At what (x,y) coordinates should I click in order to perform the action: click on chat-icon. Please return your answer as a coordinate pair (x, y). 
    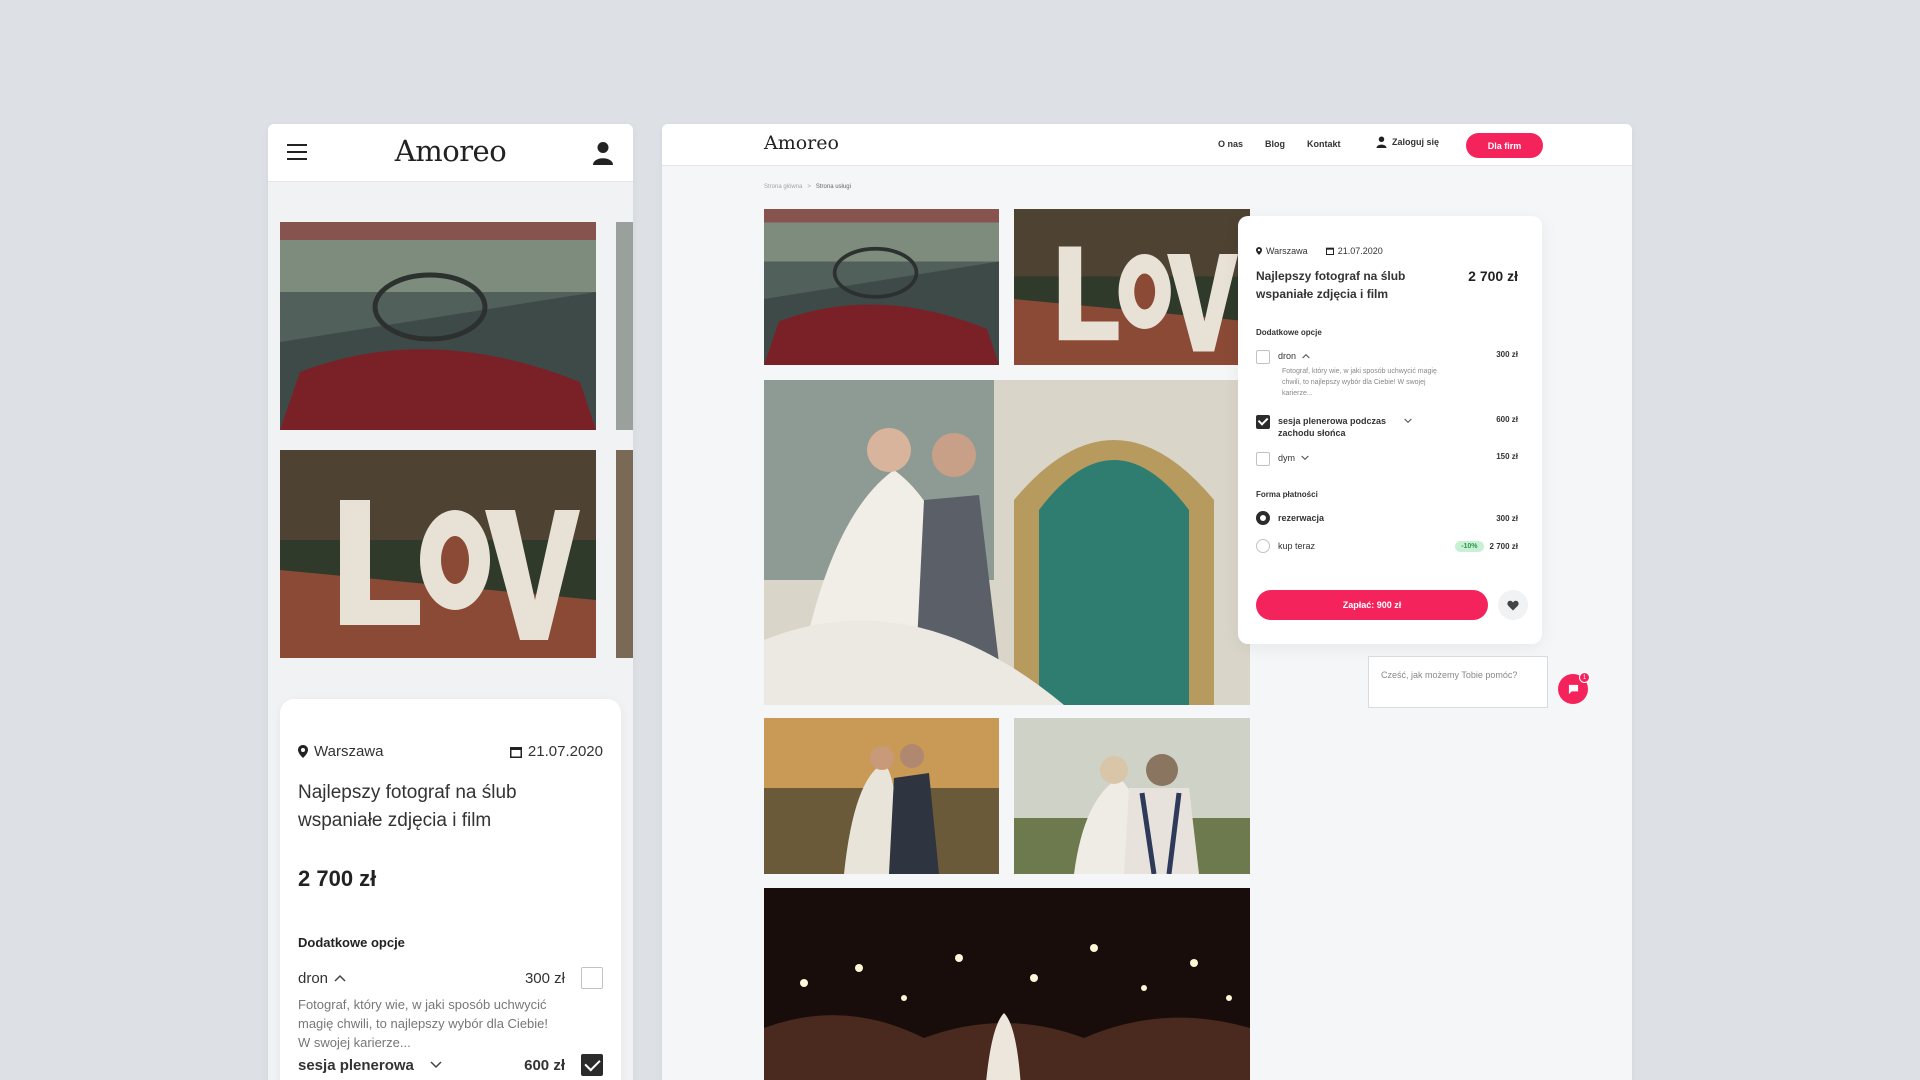
    Looking at the image, I should click on (1573, 689).